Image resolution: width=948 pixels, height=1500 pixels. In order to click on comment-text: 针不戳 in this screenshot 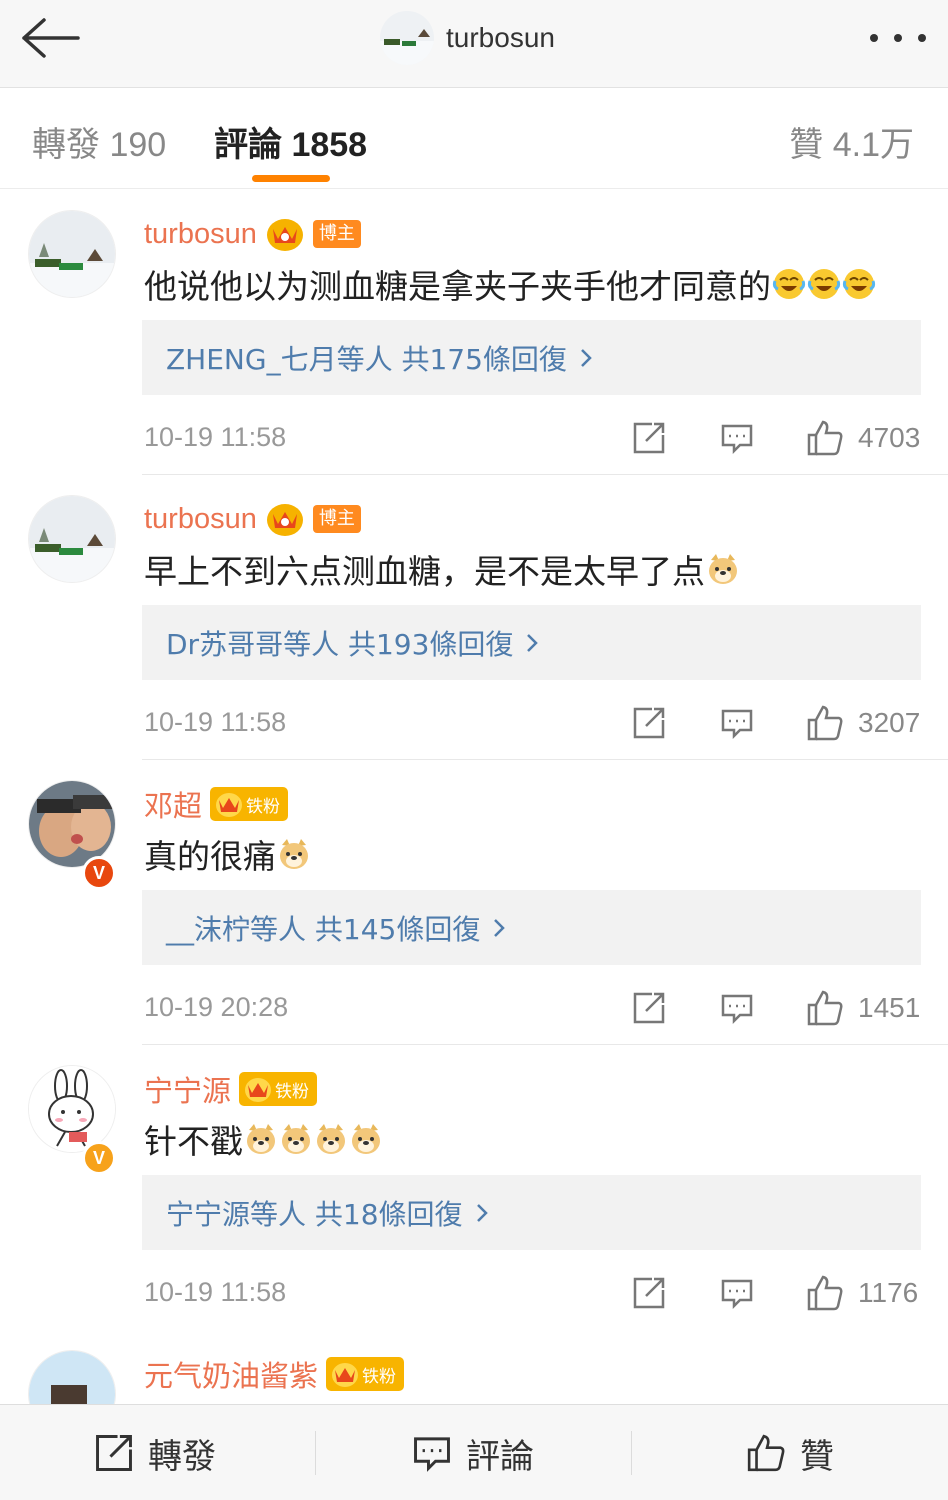, I will do `click(263, 1139)`.